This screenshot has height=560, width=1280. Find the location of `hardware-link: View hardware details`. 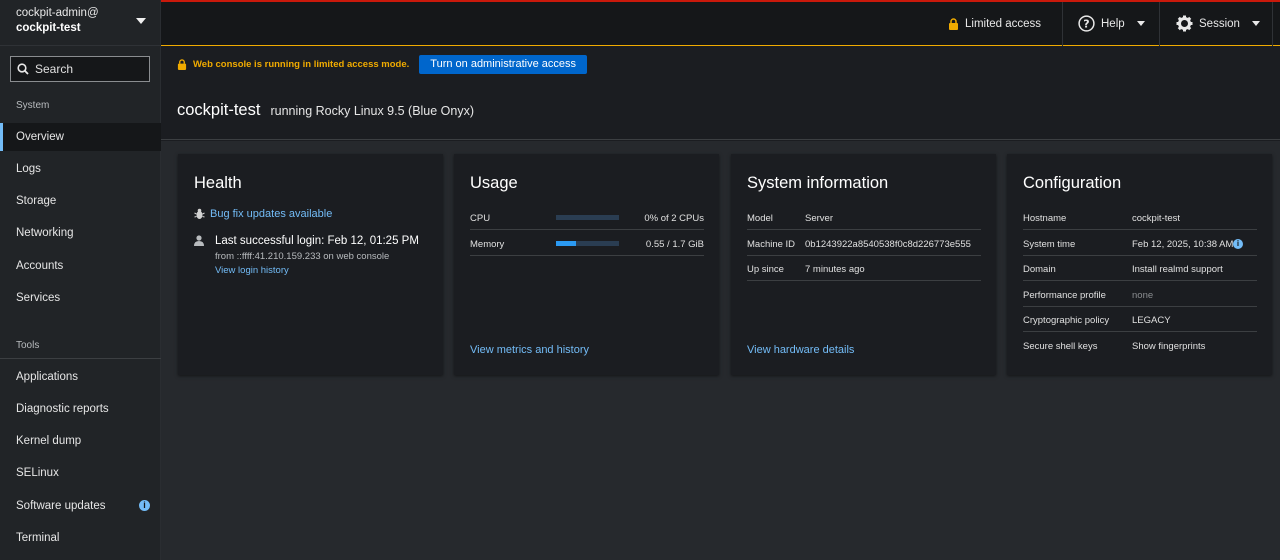

hardware-link: View hardware details is located at coordinates (800, 350).